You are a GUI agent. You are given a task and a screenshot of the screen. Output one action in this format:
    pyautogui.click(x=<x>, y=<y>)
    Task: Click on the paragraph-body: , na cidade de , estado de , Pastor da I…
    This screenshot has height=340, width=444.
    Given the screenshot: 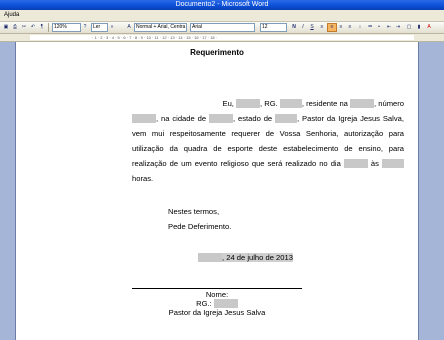 What is the action you would take?
    pyautogui.click(x=268, y=148)
    